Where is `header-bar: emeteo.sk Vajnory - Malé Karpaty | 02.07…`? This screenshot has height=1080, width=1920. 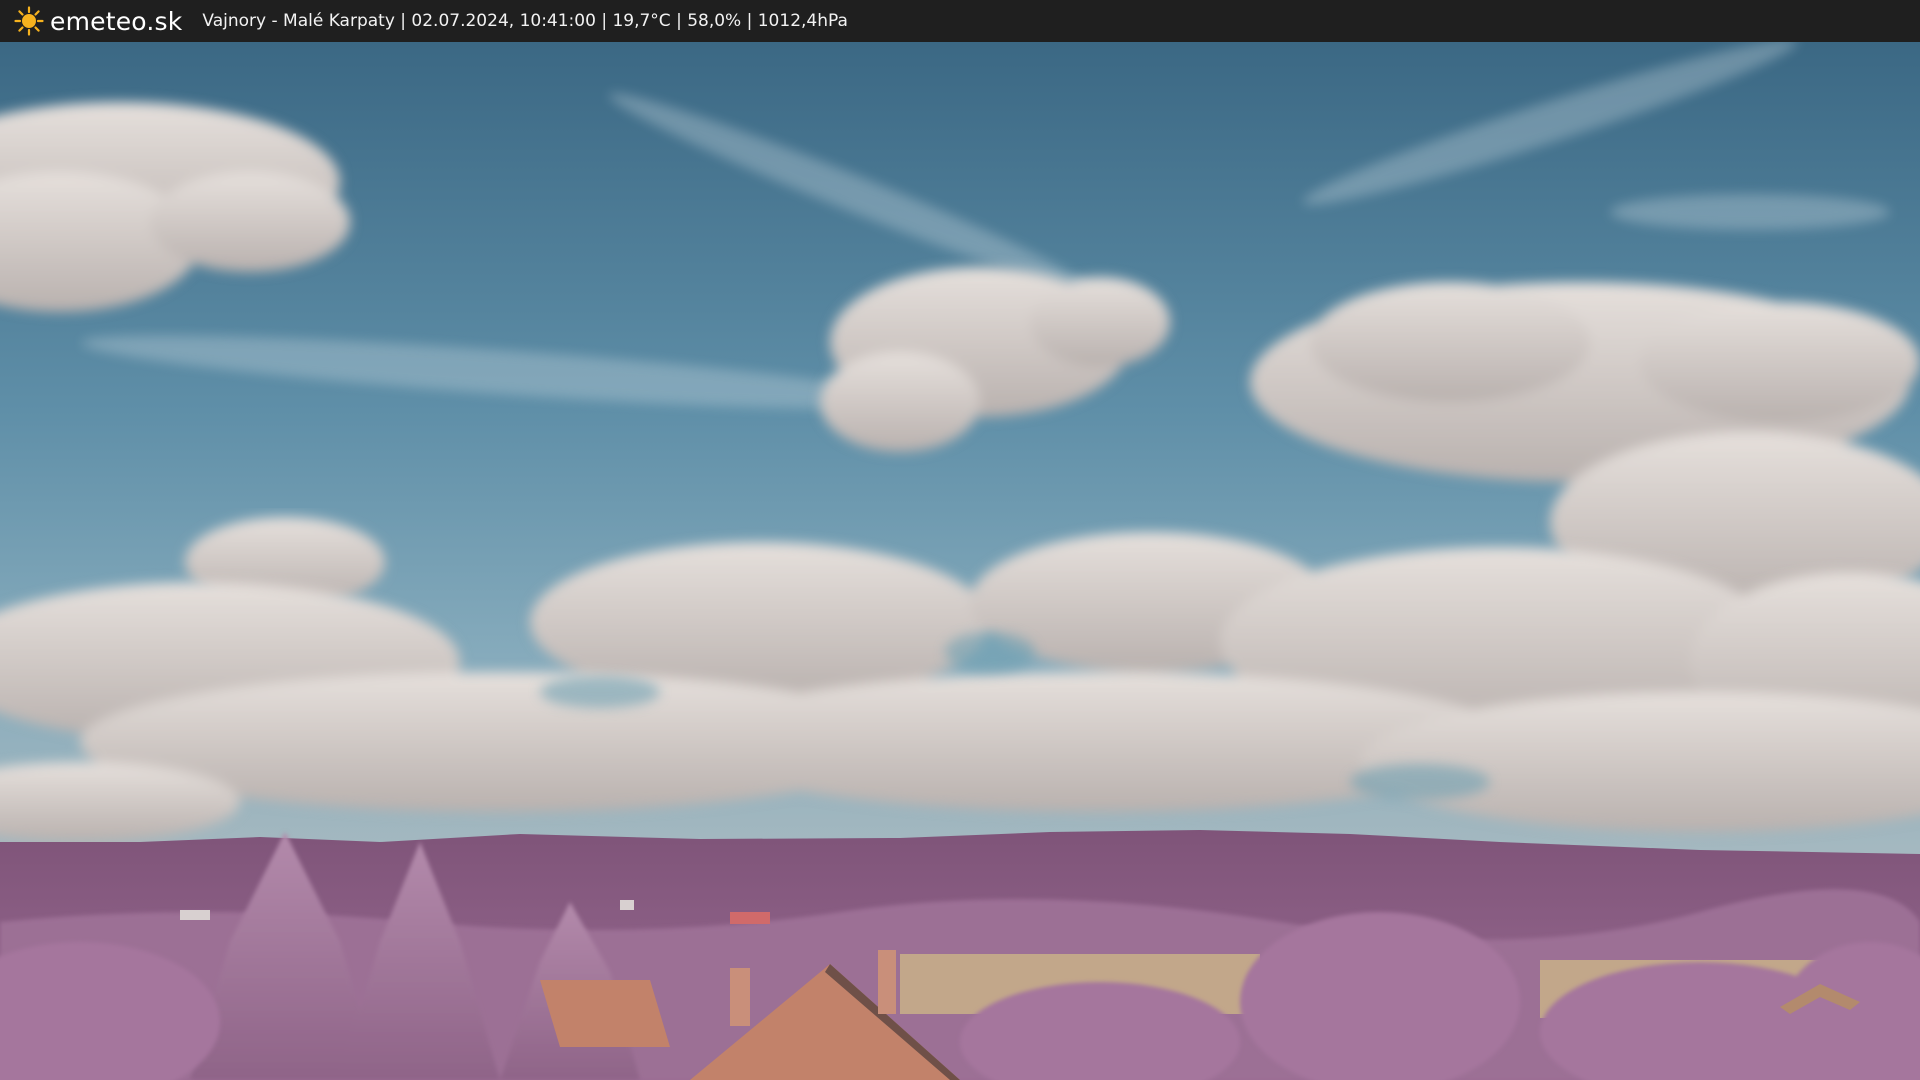 header-bar: emeteo.sk Vajnory - Malé Karpaty | 02.07… is located at coordinates (960, 21).